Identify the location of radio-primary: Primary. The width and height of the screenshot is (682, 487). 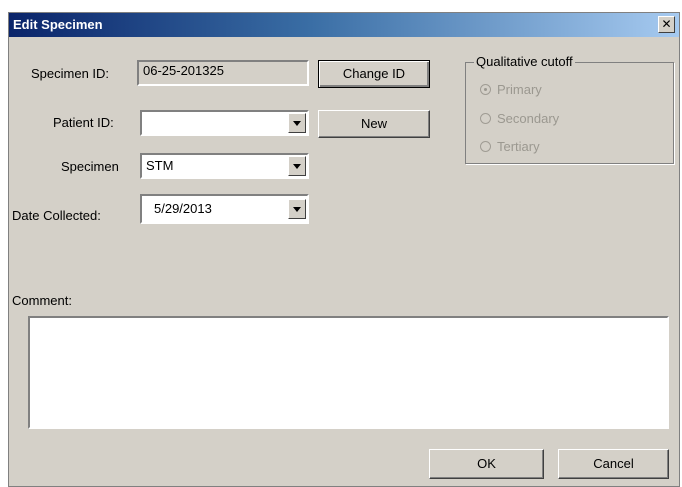
(511, 89).